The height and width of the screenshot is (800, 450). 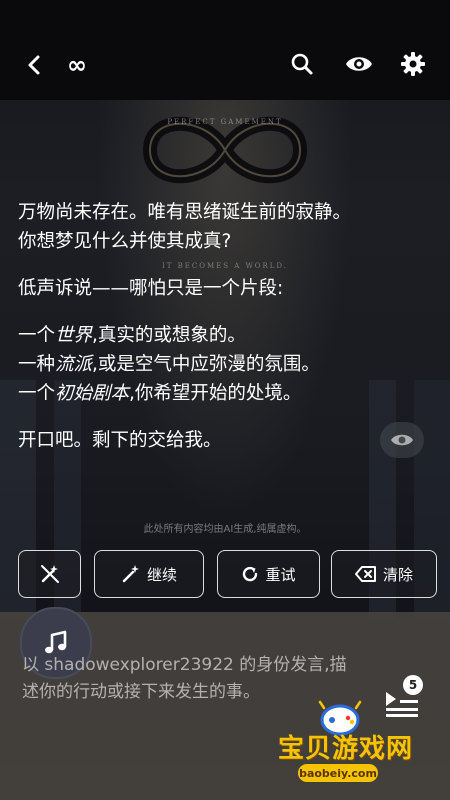 What do you see at coordinates (185, 212) in the screenshot?
I see `story-line: 万物尚未存在。唯有思绪诞生前的寂静。` at bounding box center [185, 212].